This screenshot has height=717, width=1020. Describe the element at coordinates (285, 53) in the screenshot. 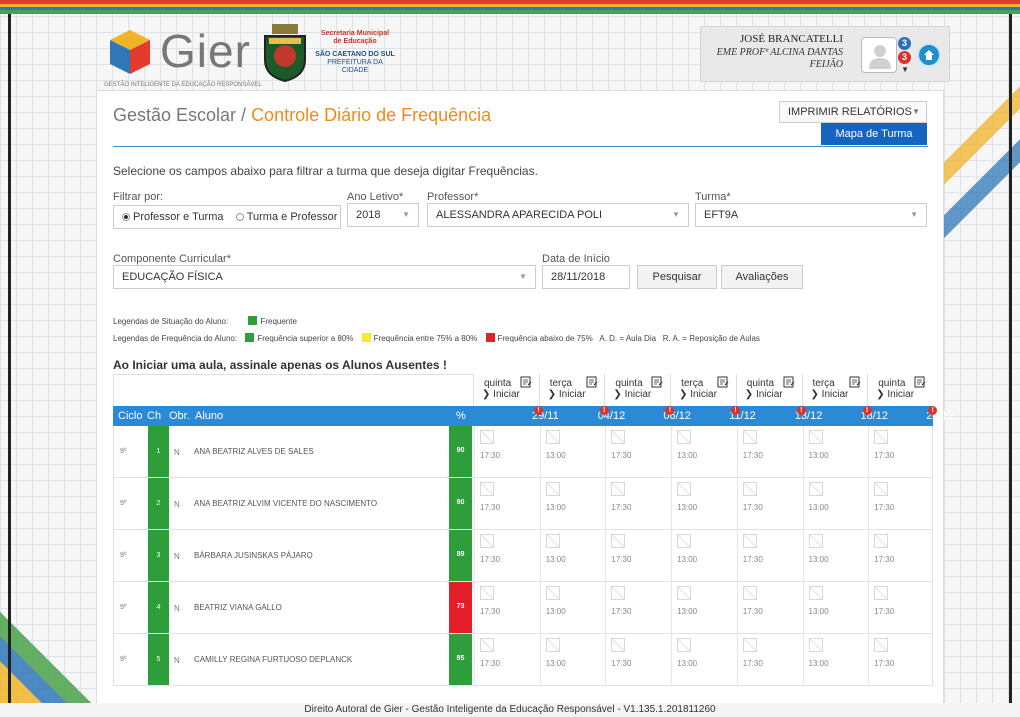

I see `city-seal-icon` at that location.